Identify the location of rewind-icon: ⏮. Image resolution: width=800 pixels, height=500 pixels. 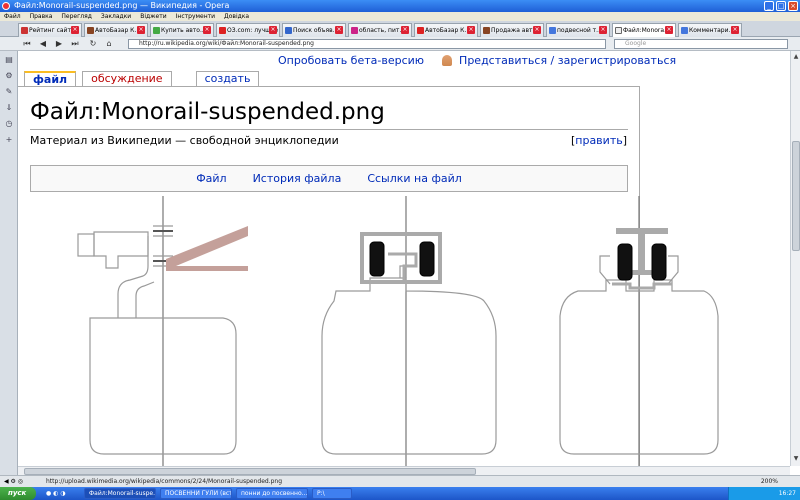
(27, 44).